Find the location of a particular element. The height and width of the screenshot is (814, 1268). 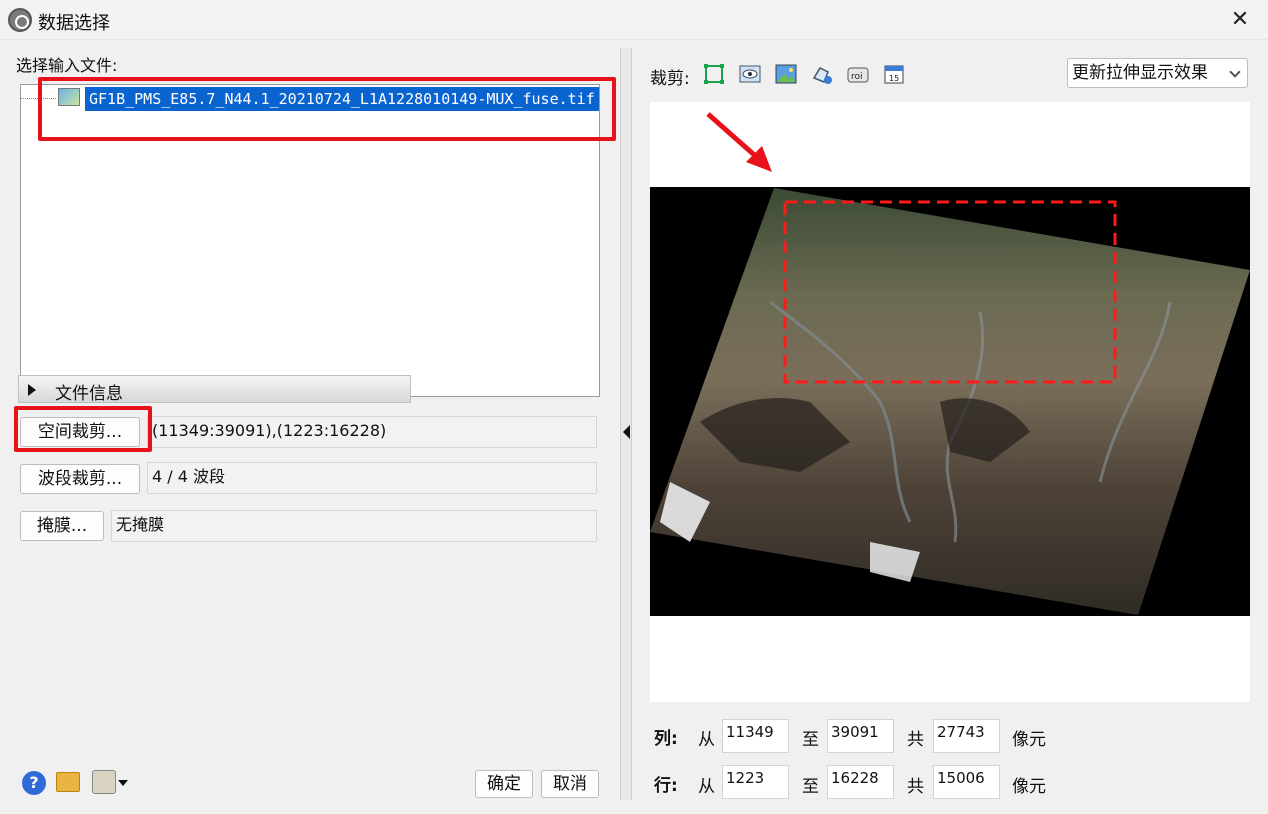

eye-view-icon is located at coordinates (750, 74).